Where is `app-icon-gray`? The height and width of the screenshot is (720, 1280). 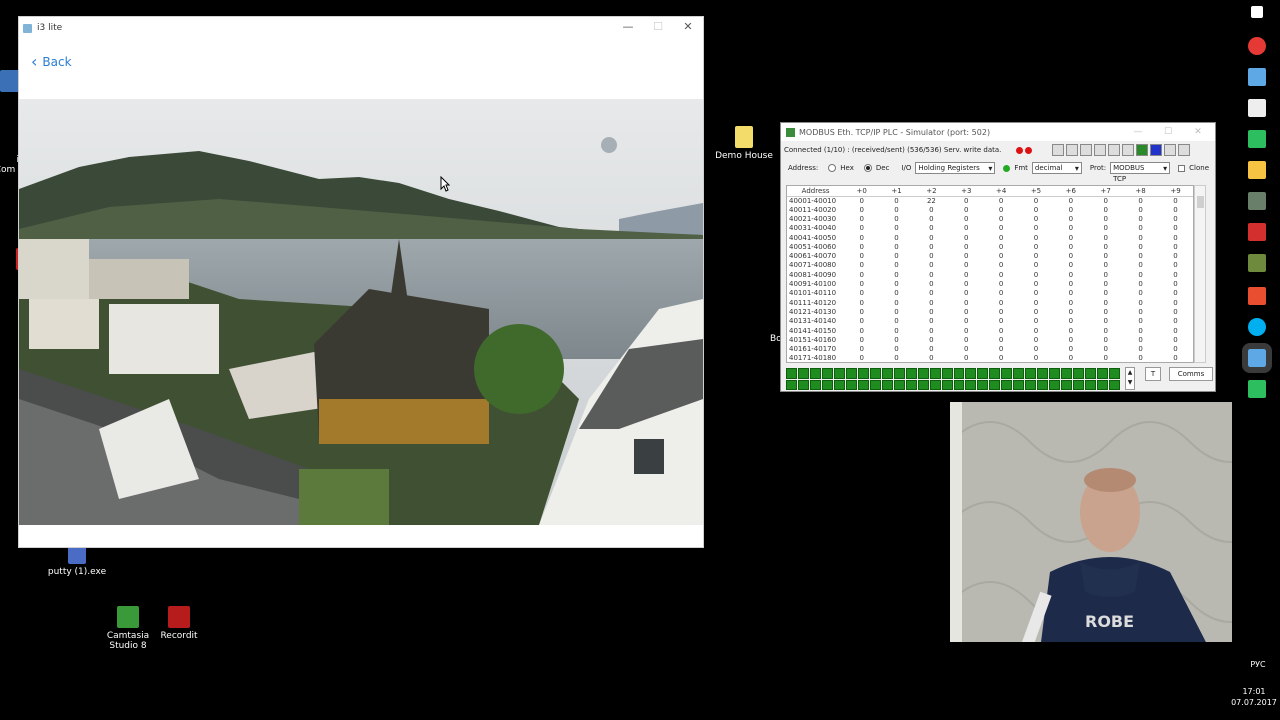 app-icon-gray is located at coordinates (1257, 201).